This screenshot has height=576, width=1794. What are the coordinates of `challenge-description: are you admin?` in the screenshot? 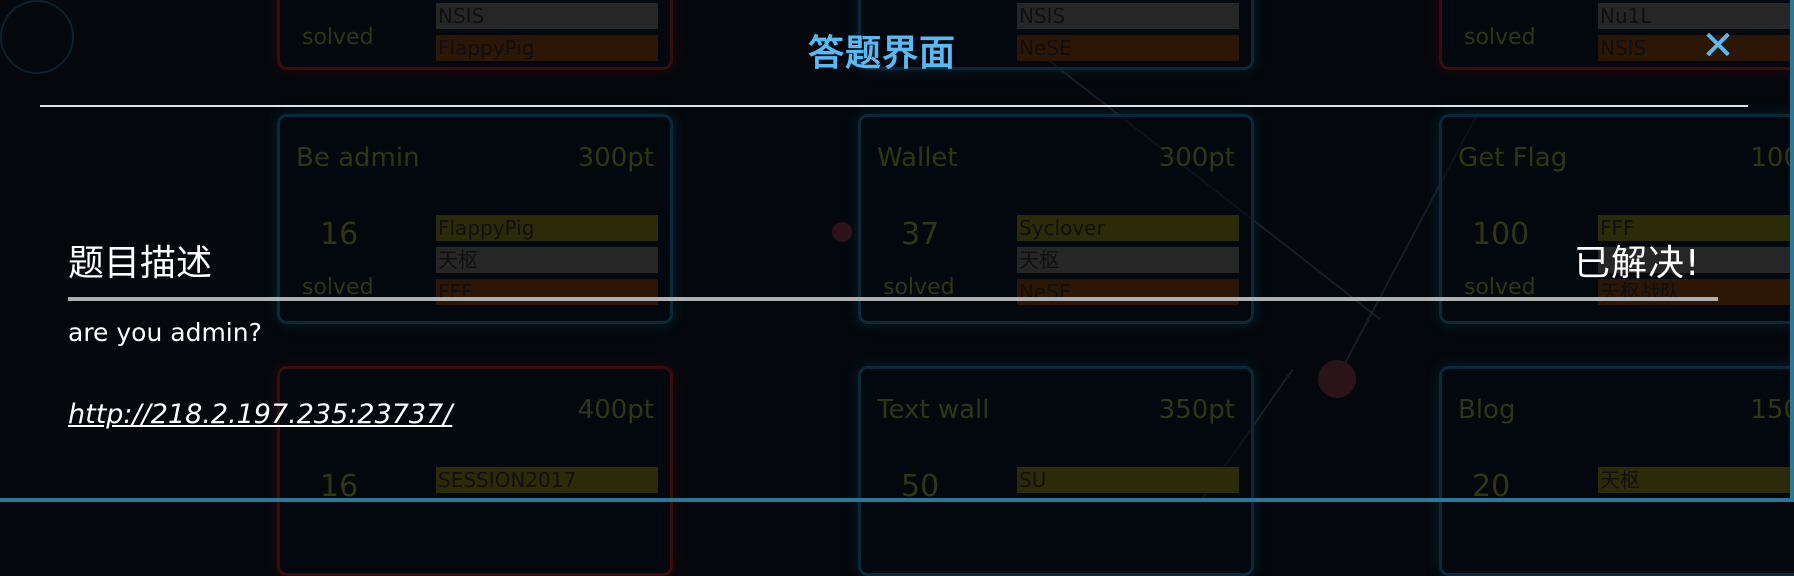 It's located at (165, 332).